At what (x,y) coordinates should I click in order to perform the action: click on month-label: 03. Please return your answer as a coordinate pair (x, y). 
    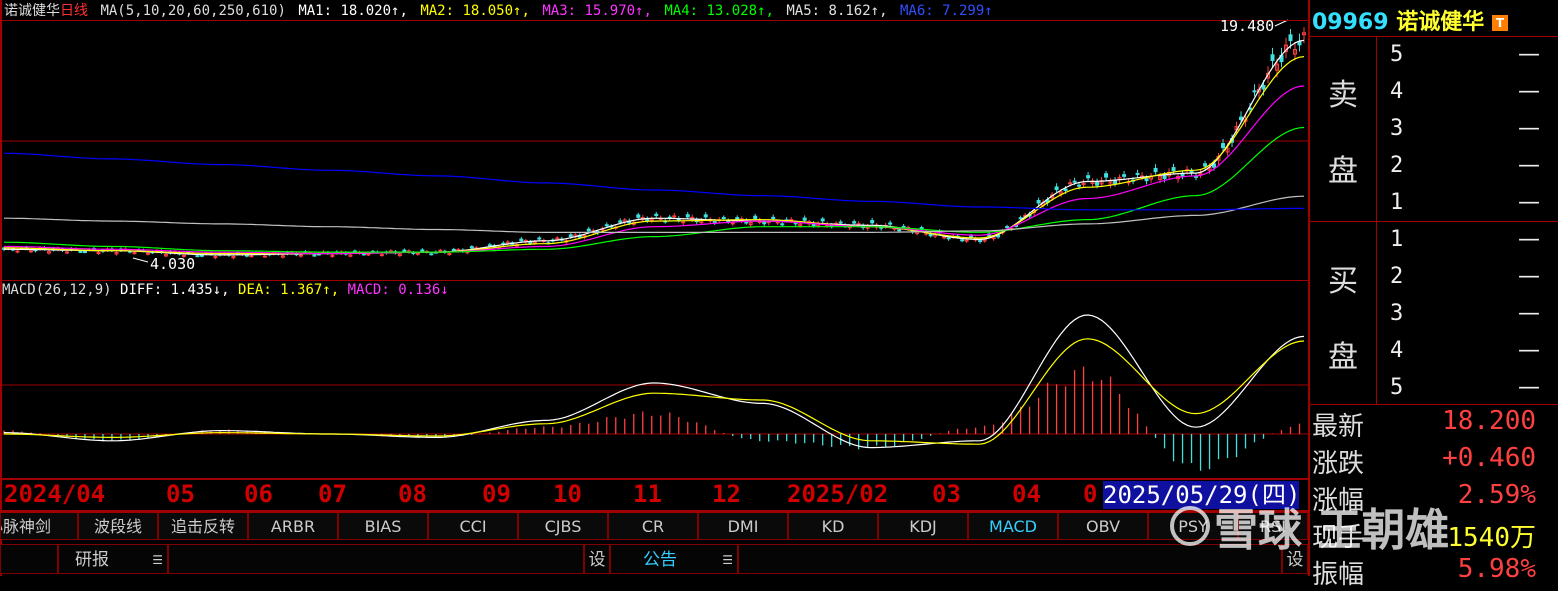
    Looking at the image, I should click on (946, 494).